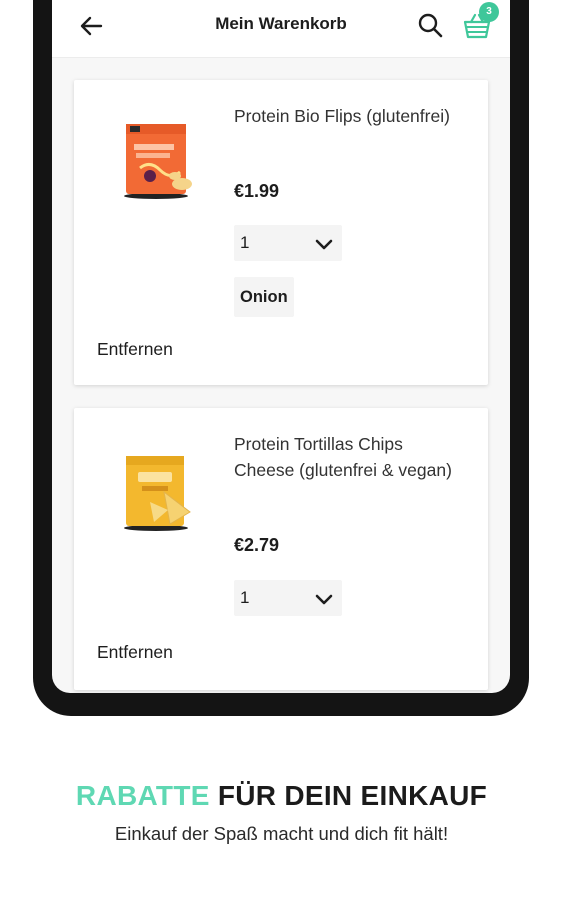 Image resolution: width=563 pixels, height=900 pixels. What do you see at coordinates (489, 12) in the screenshot?
I see `cart-count-badge: 3` at bounding box center [489, 12].